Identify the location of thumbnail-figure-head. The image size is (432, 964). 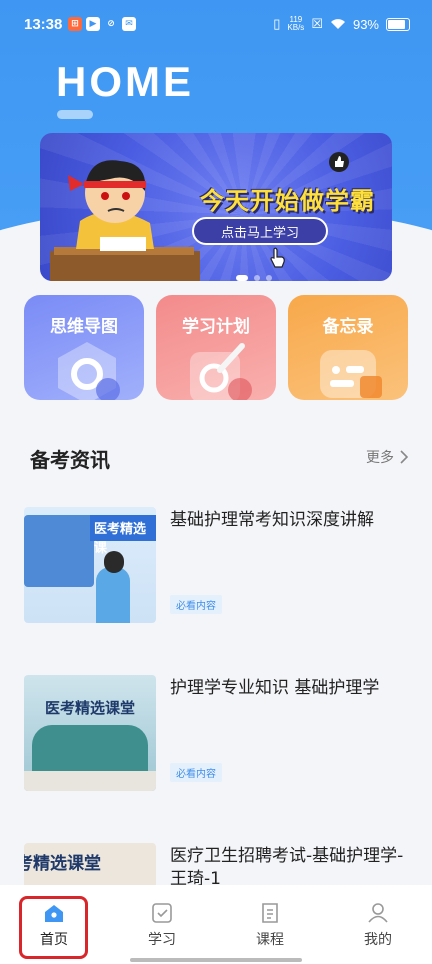
(114, 562).